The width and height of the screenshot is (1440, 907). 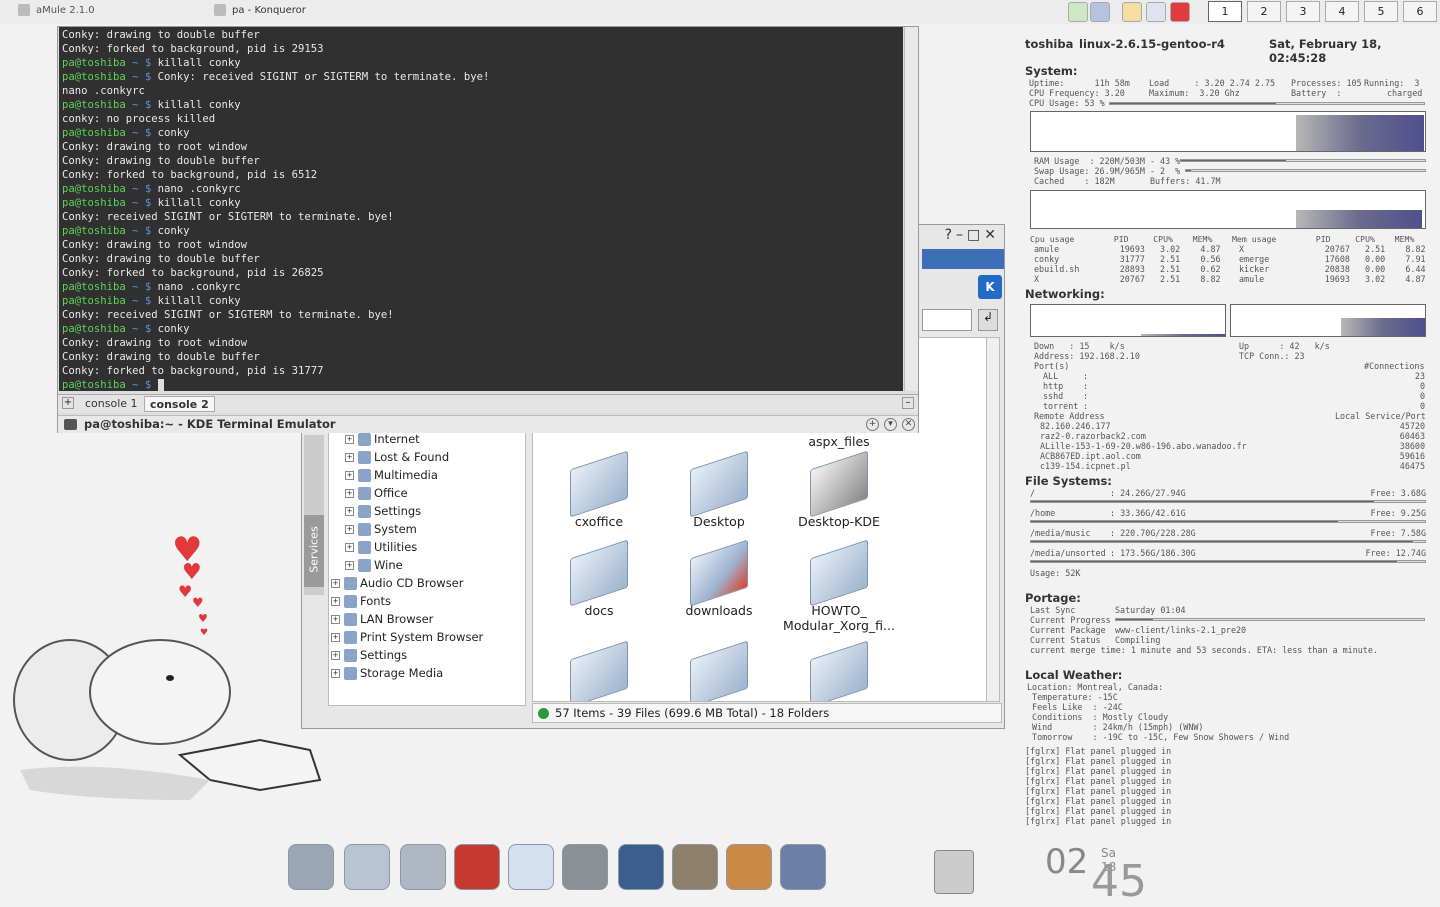 I want to click on desktop-4-button: 4, so click(x=1342, y=11).